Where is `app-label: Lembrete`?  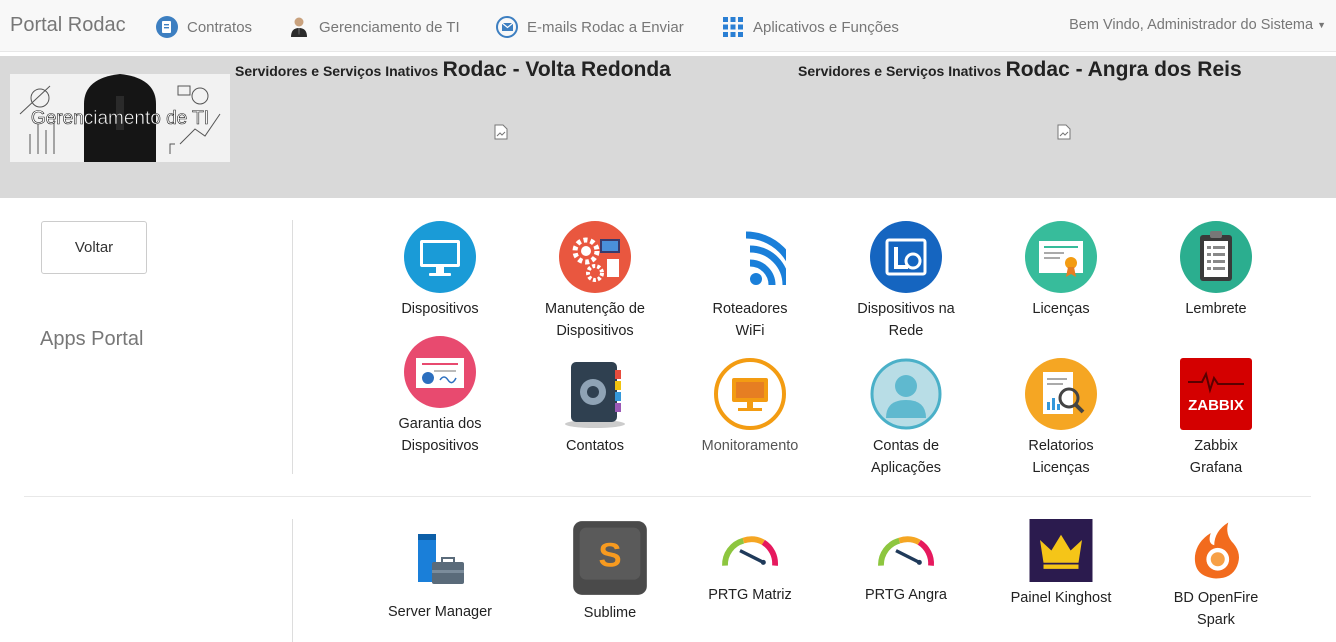
app-label: Lembrete is located at coordinates (1216, 309).